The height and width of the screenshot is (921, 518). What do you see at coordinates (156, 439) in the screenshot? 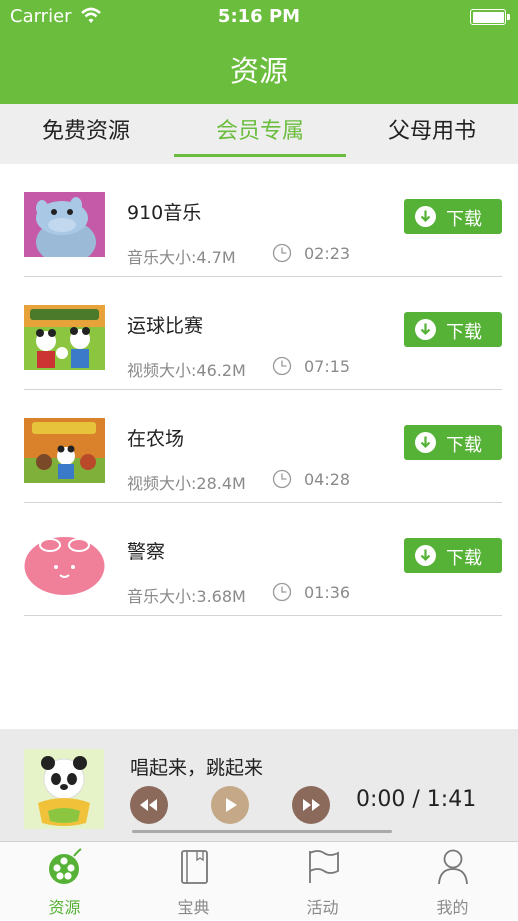
I see `item-title: 在农场` at bounding box center [156, 439].